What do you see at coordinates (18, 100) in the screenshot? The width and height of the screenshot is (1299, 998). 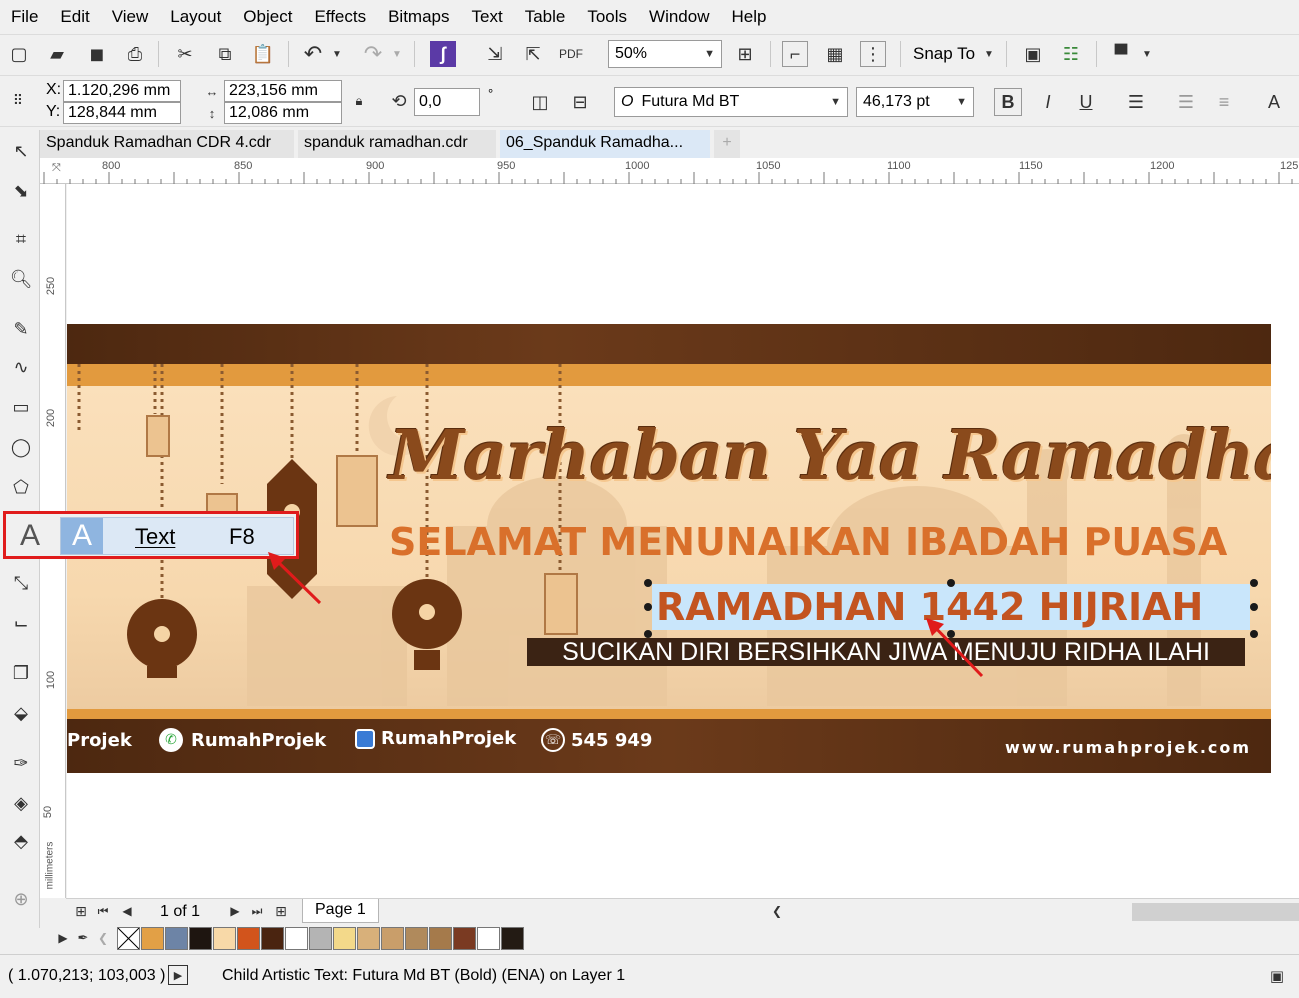 I see `object-origin-icon: ⠿` at bounding box center [18, 100].